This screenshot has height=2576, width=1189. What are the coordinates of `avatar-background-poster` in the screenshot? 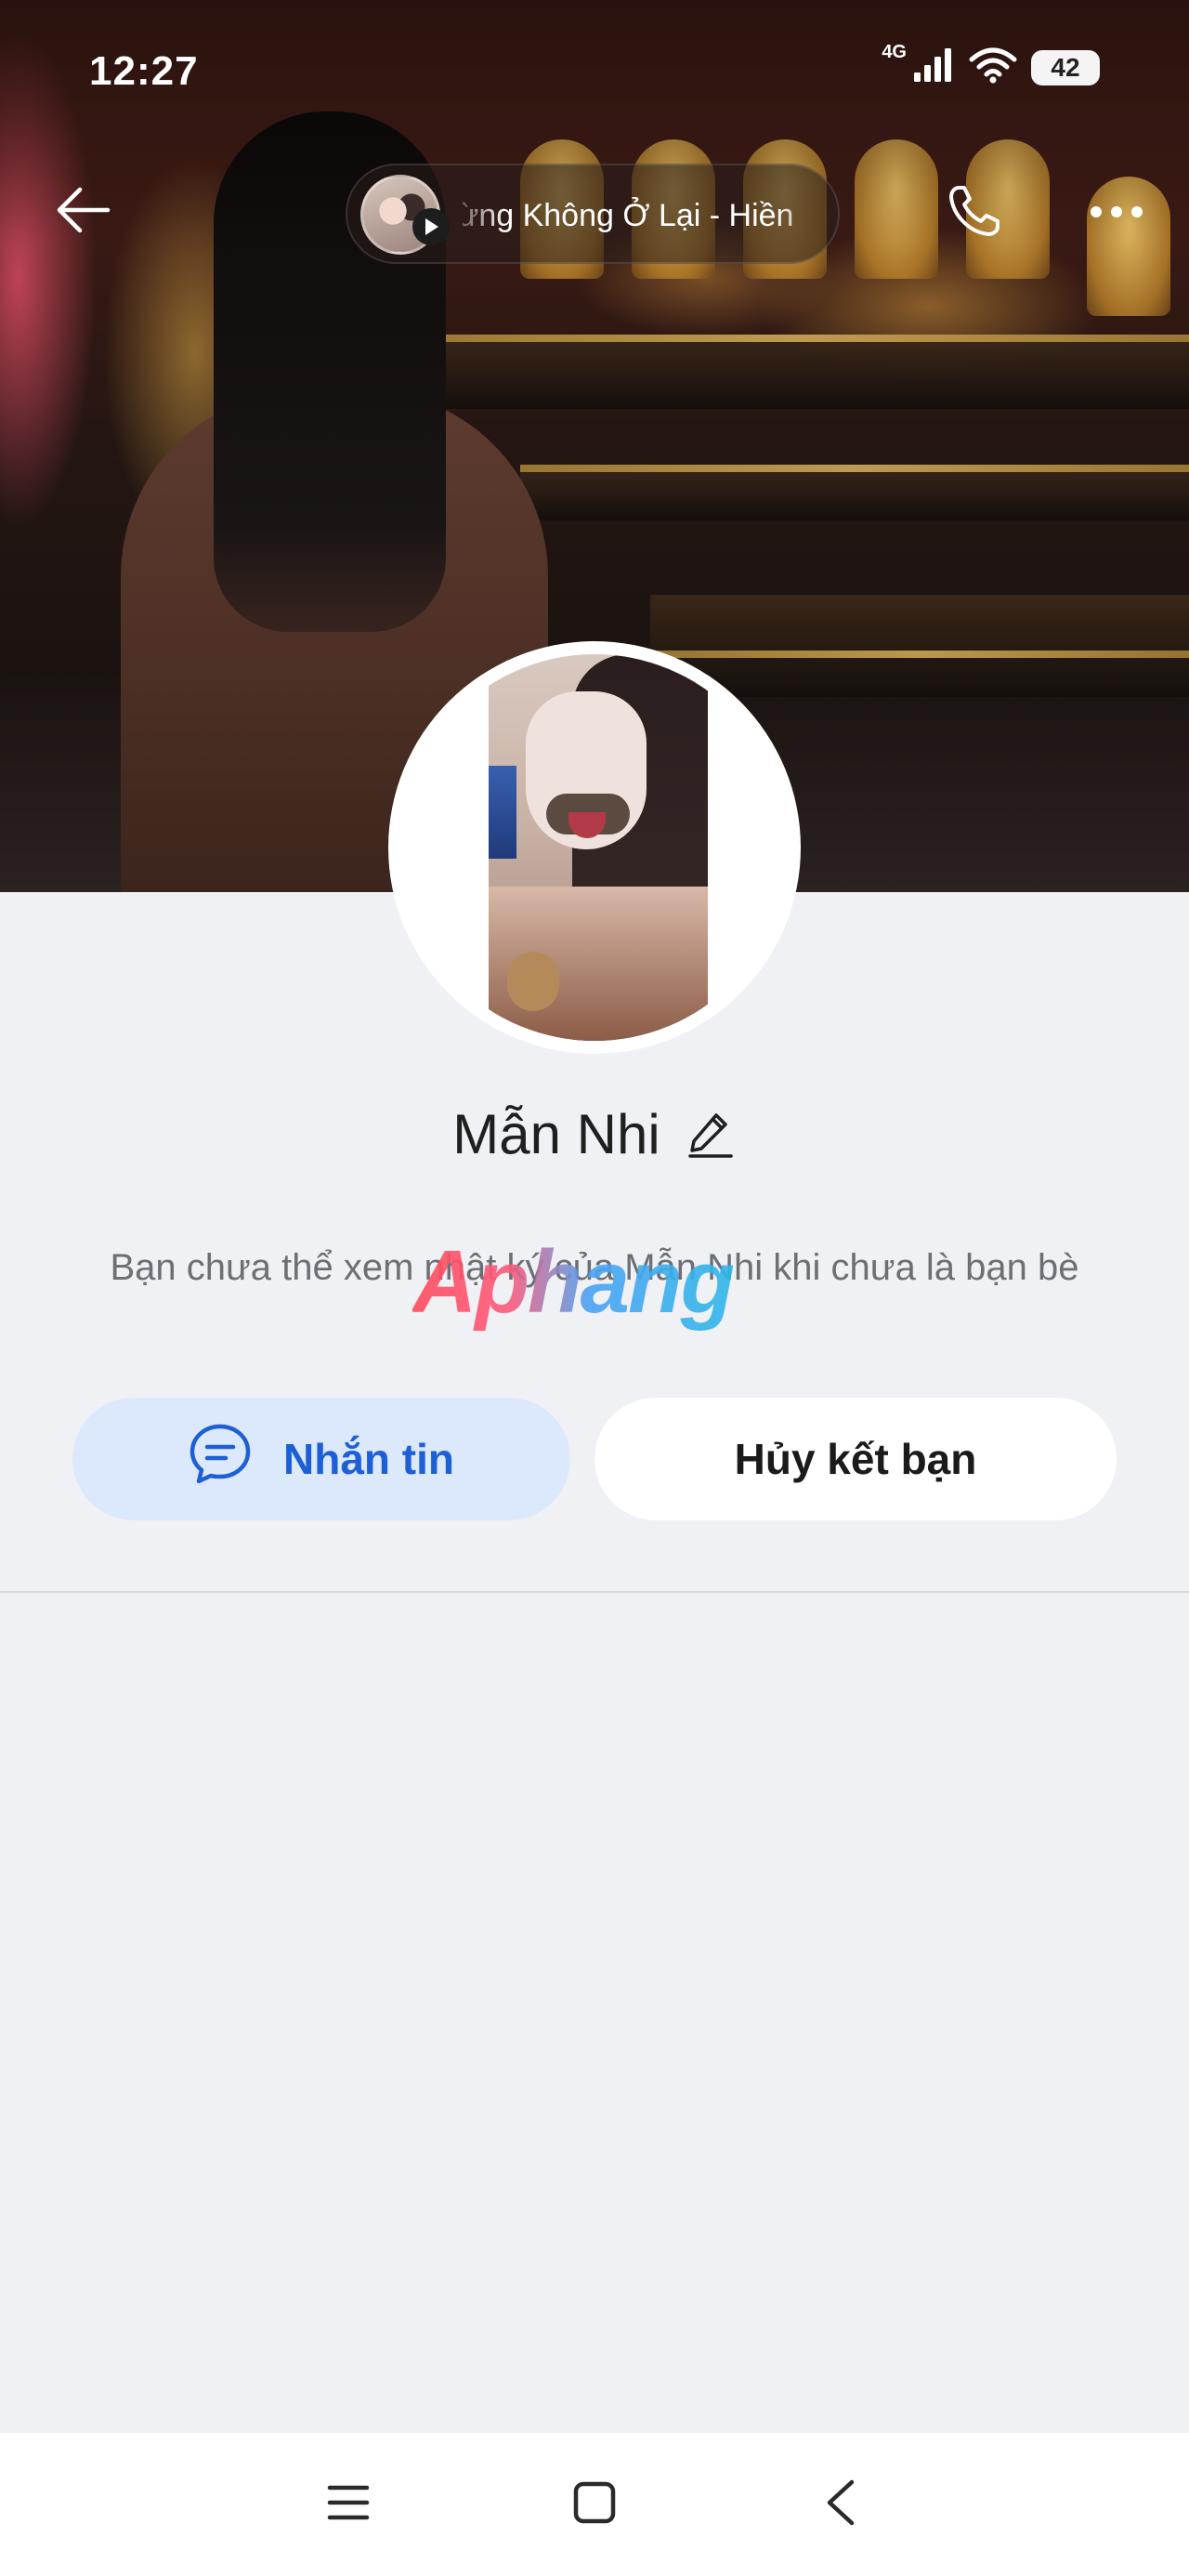 It's located at (503, 812).